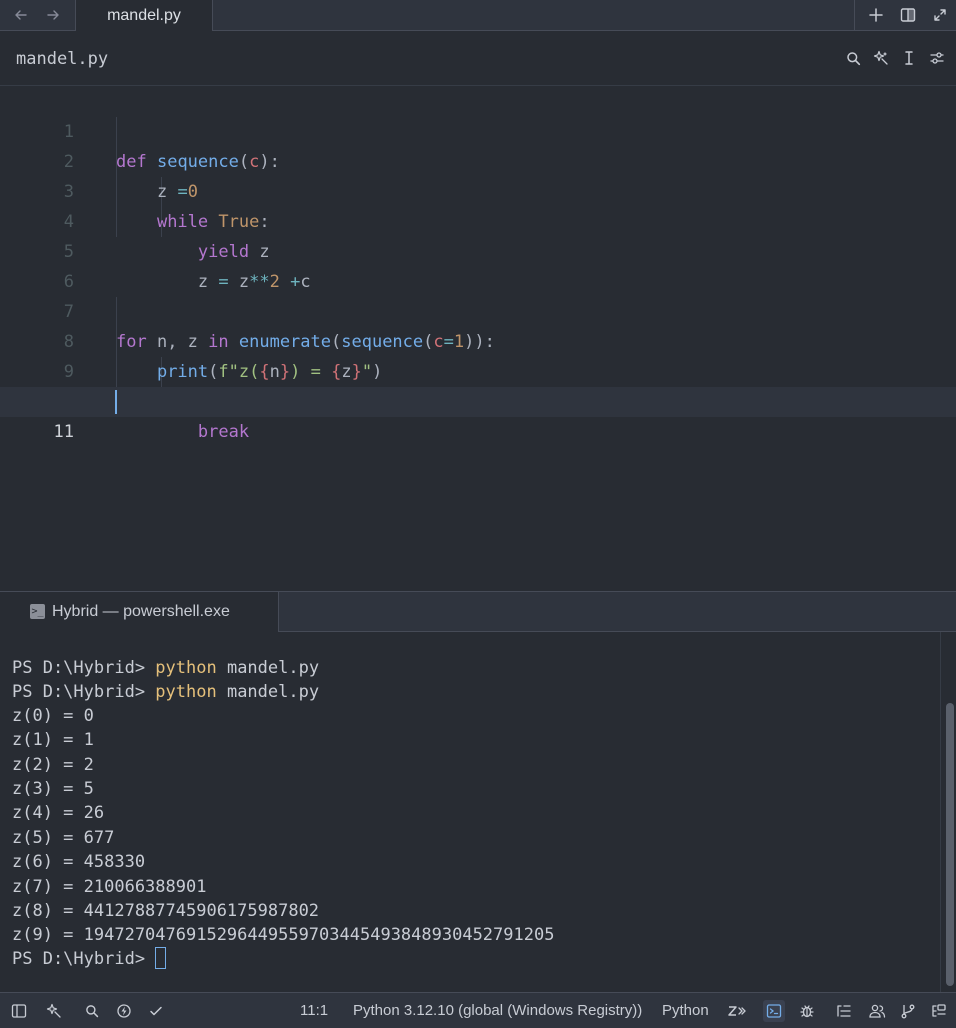 The width and height of the screenshot is (956, 1028). I want to click on terminal-tab-label: Hybrid — powershell.exe, so click(141, 611).